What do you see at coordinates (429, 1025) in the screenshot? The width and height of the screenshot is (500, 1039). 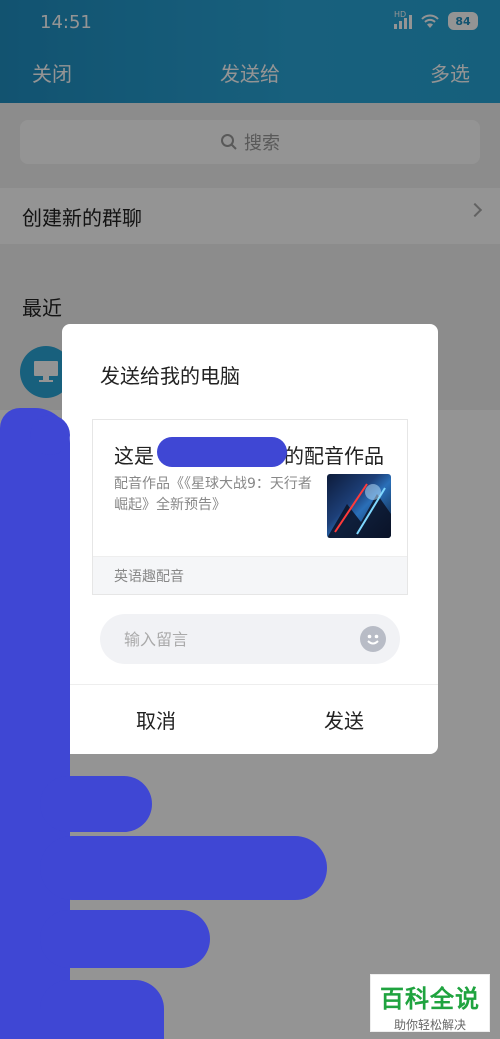 I see `watermark-subtitle: 助你轻松解决` at bounding box center [429, 1025].